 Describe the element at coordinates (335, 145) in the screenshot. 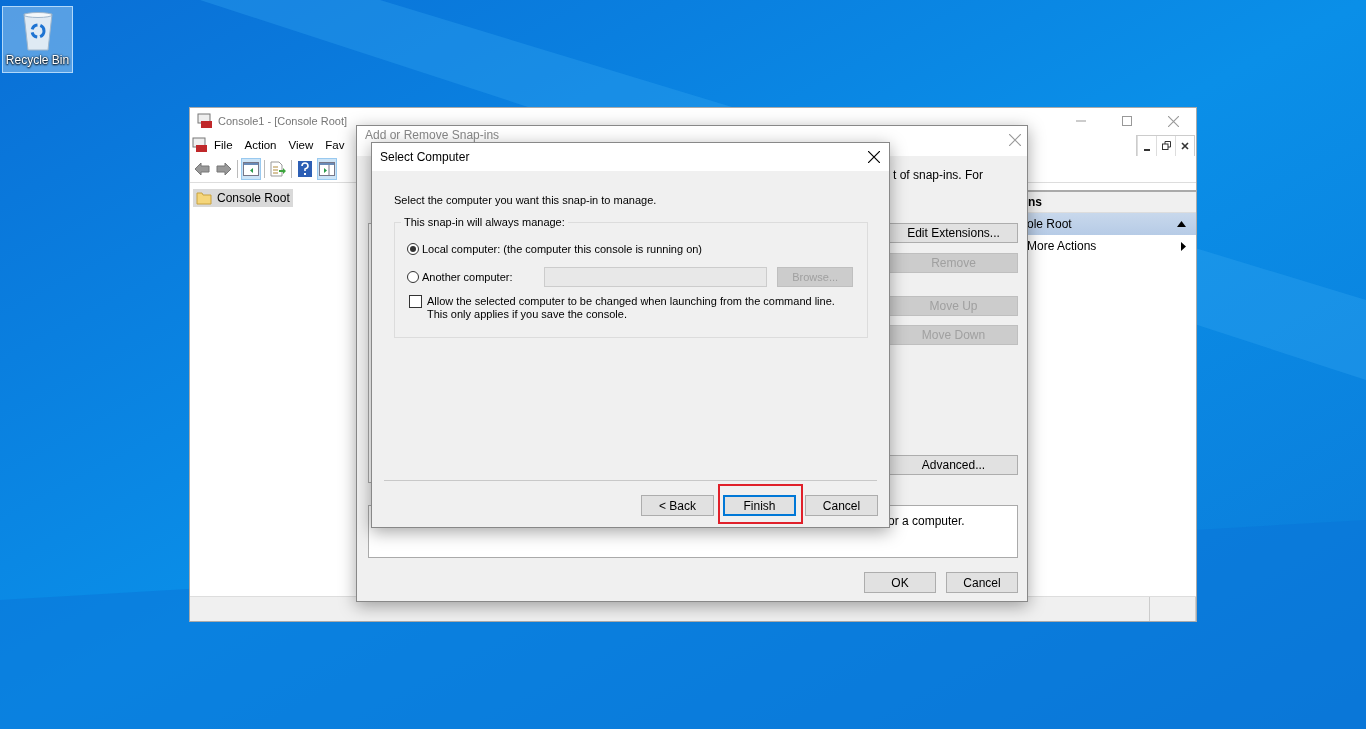

I see `menu-item: Fav` at that location.